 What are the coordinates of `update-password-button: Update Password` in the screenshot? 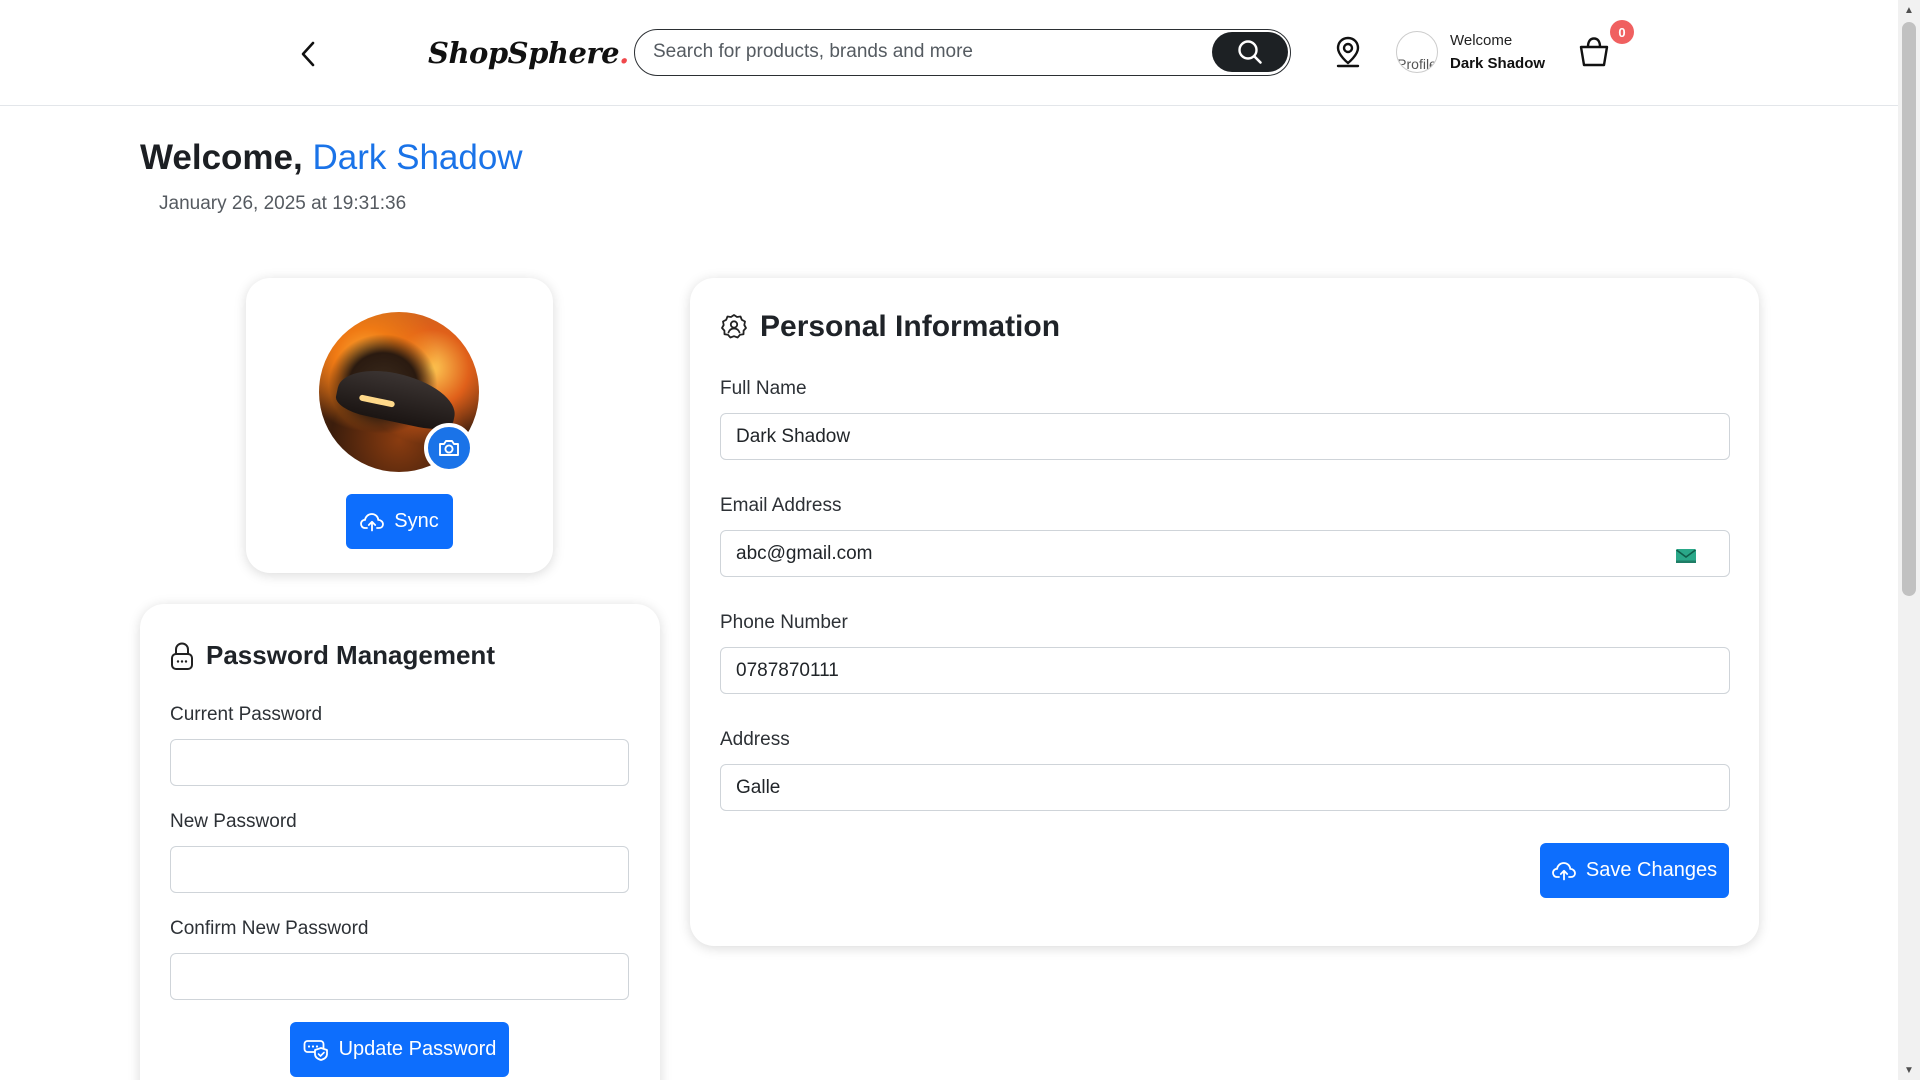 It's located at (399, 1049).